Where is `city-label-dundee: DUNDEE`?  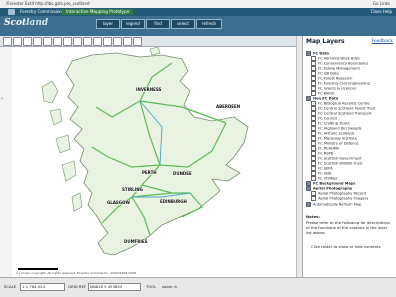
city-label-dundee: DUNDEE is located at coordinates (182, 173).